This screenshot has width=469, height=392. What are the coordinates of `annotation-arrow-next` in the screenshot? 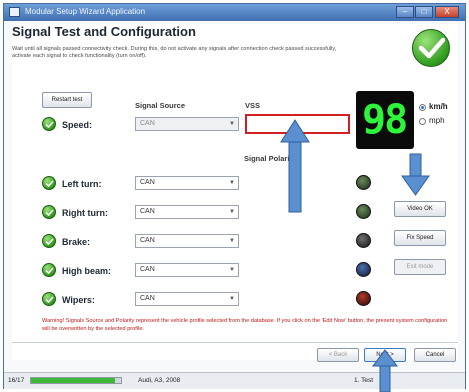 It's located at (385, 370).